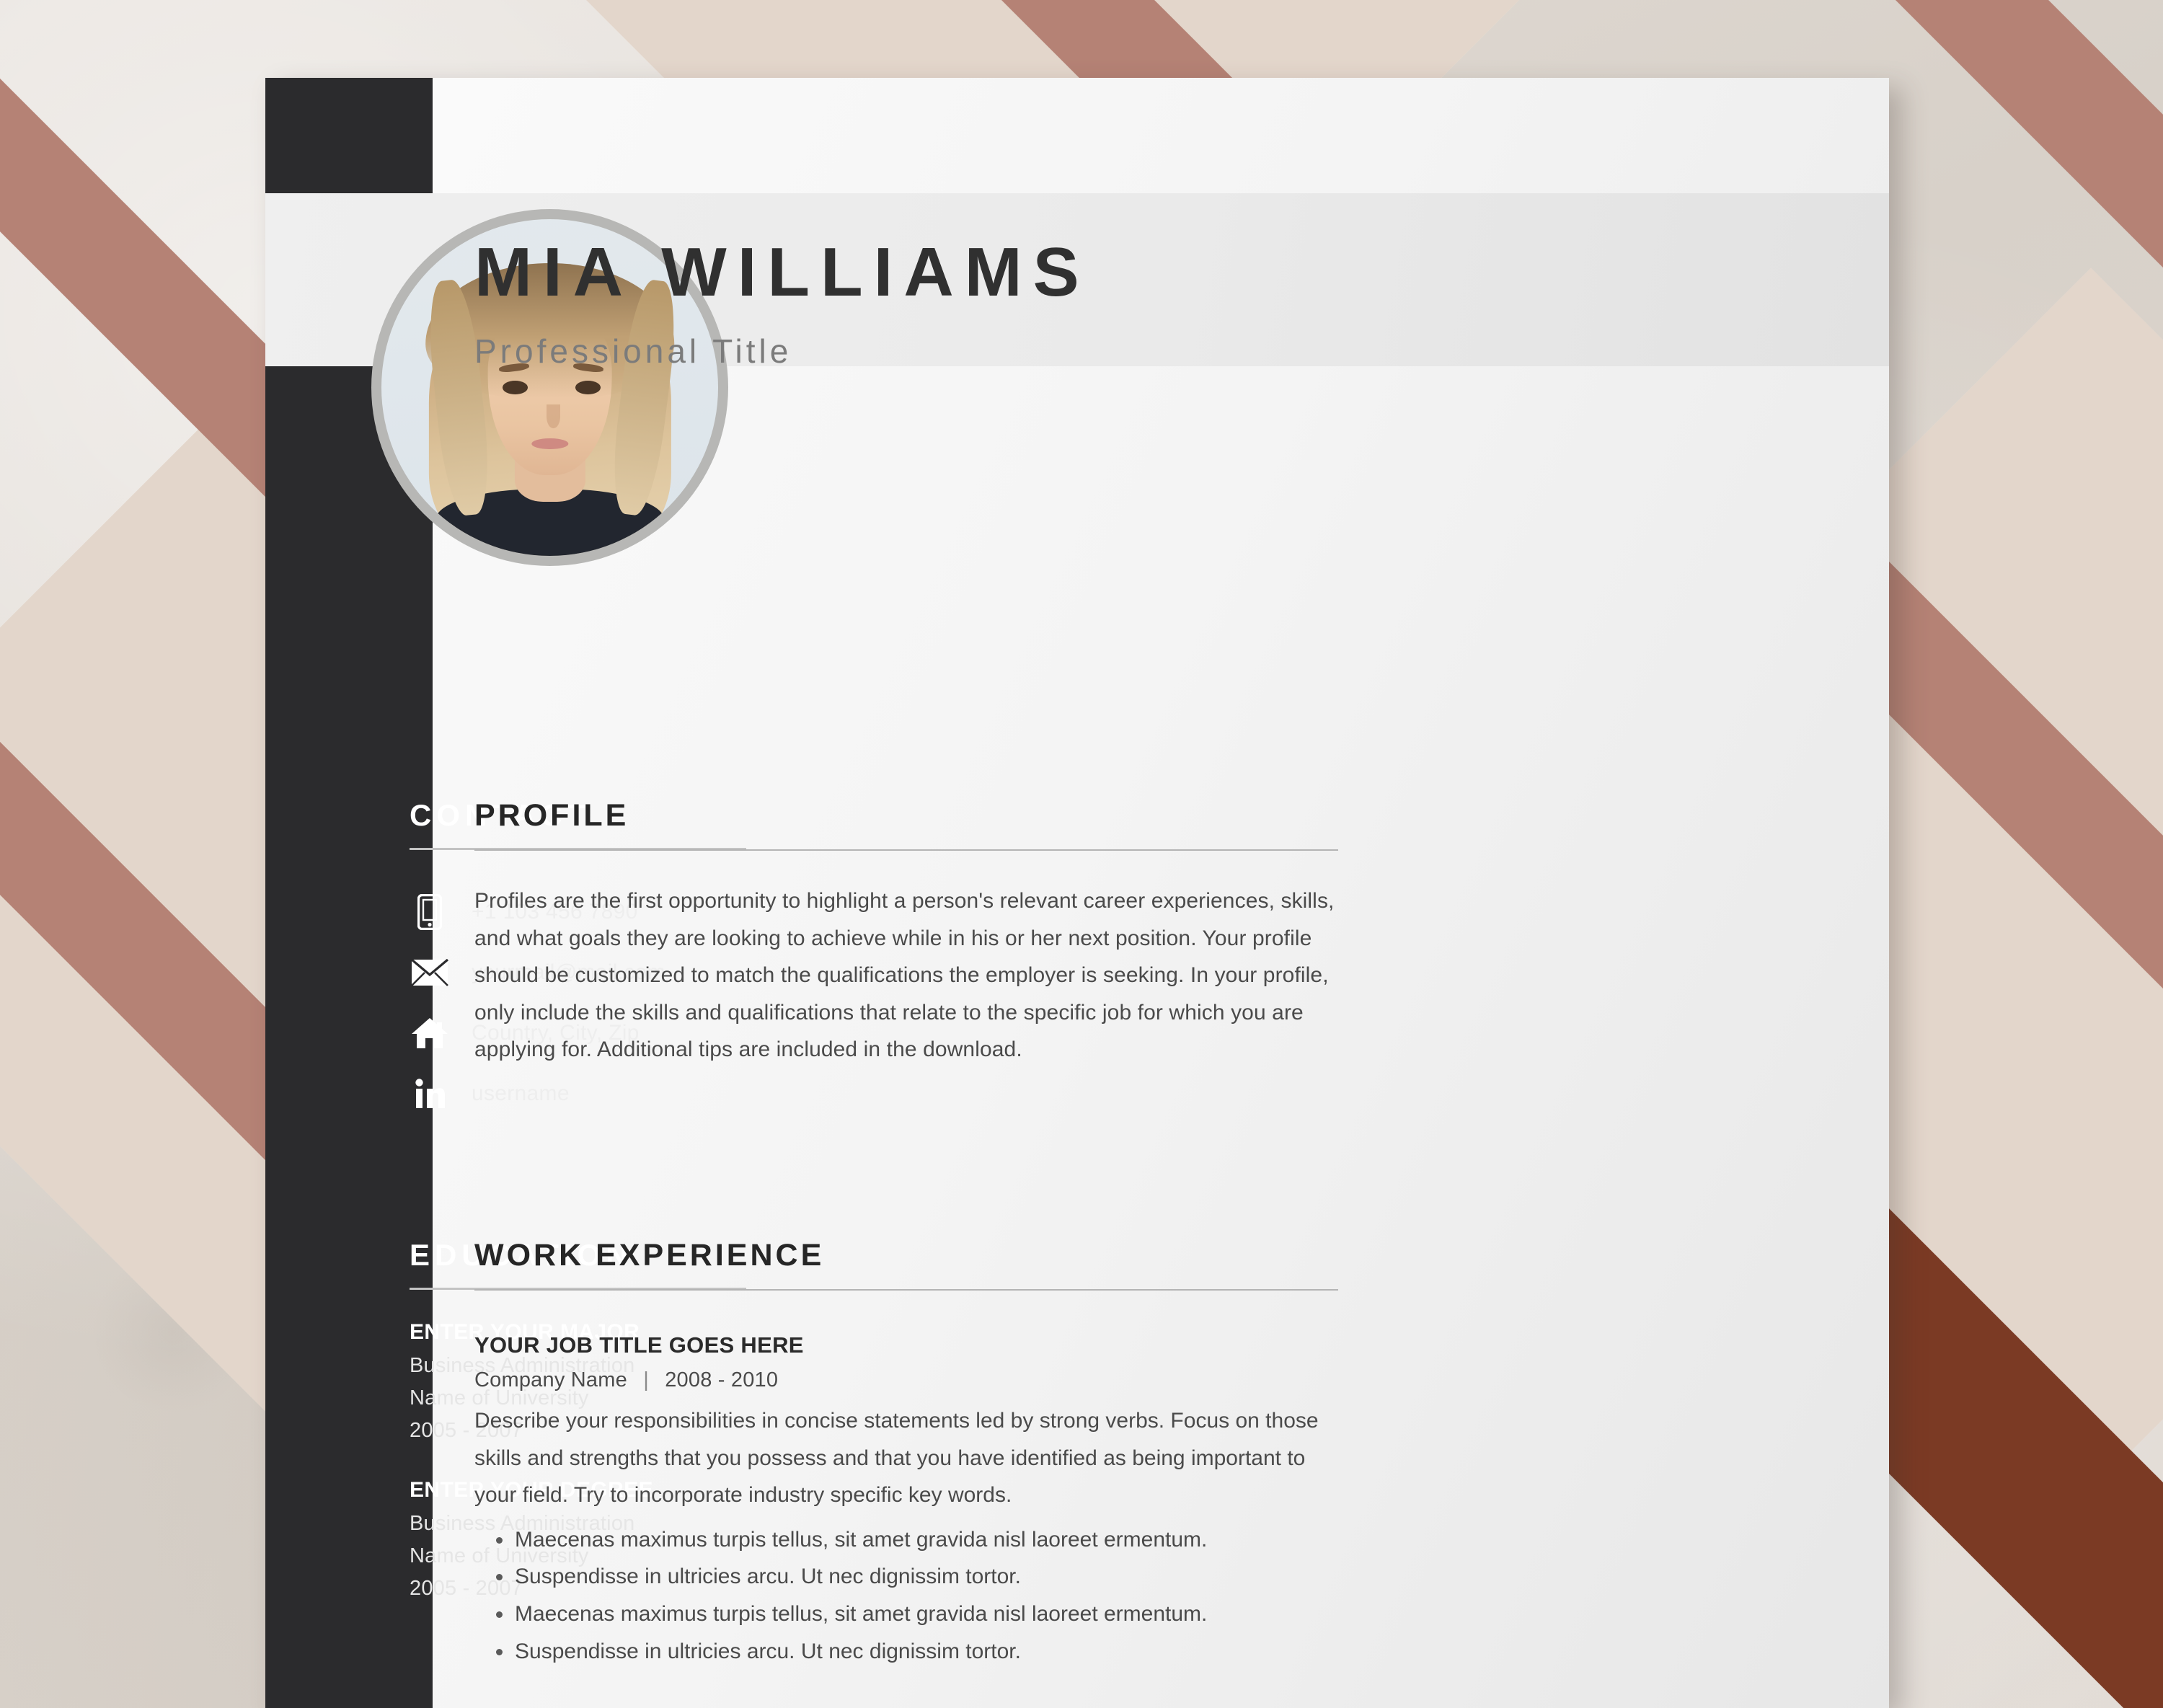 This screenshot has height=1708, width=2163. Describe the element at coordinates (551, 816) in the screenshot. I see `profile-heading: PROFILE` at that location.